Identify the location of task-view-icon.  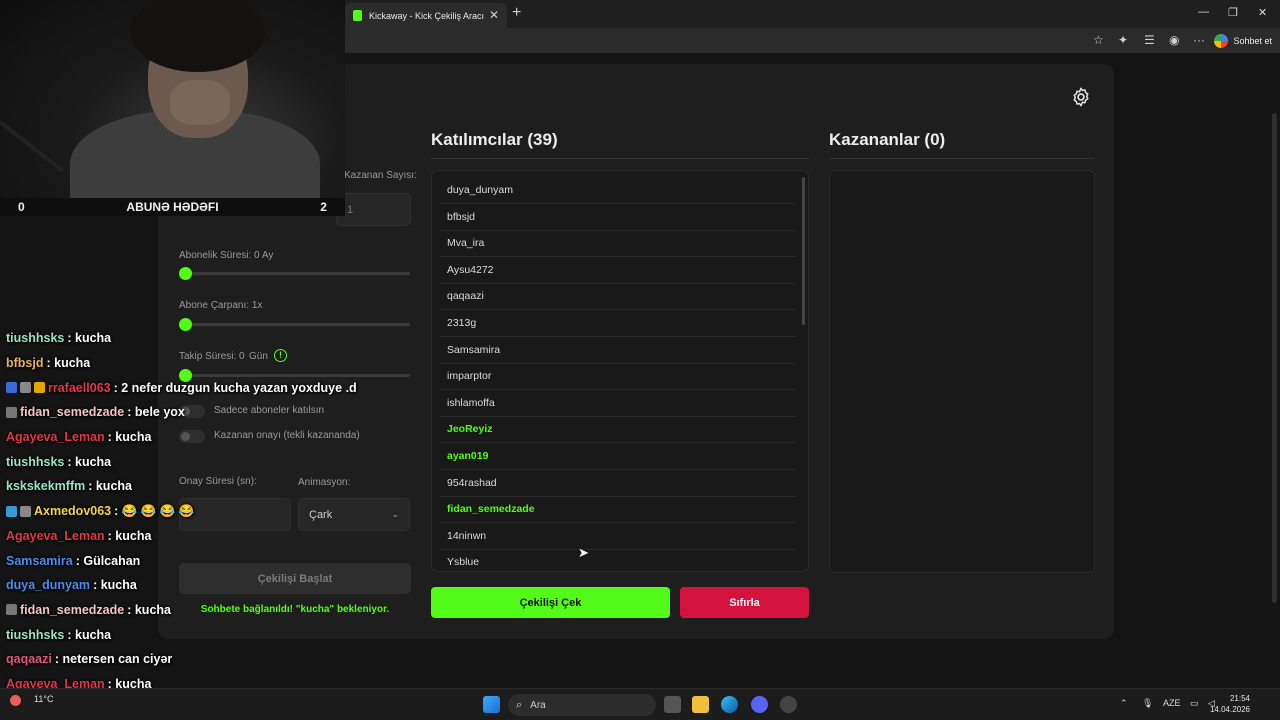
(672, 704).